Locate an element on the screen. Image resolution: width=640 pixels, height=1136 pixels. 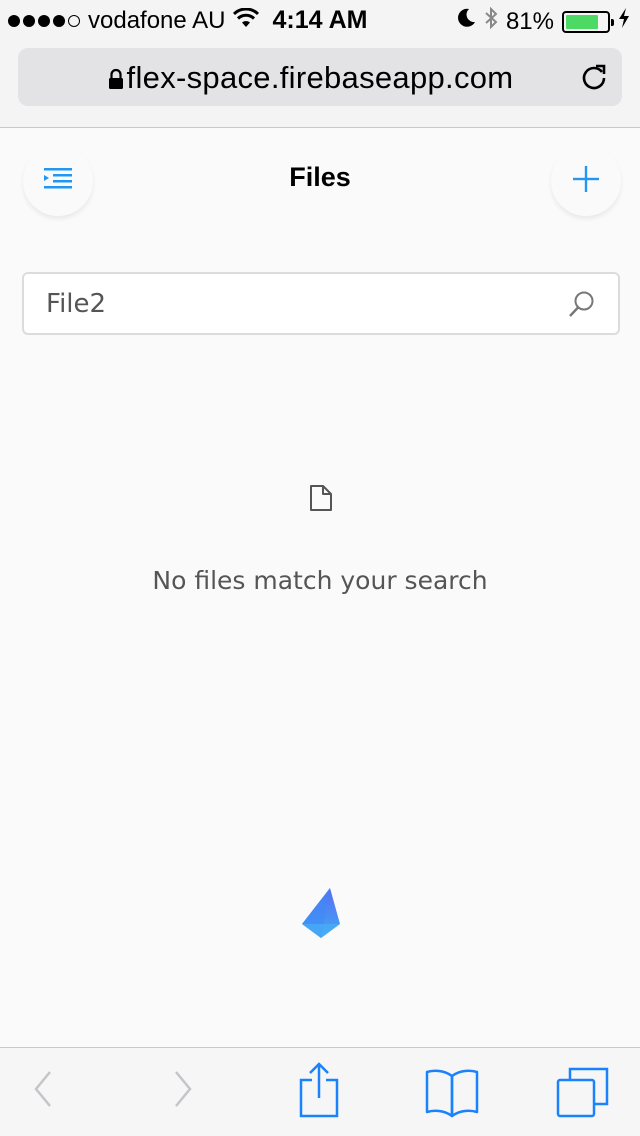
status-right: 81% is located at coordinates (543, 21).